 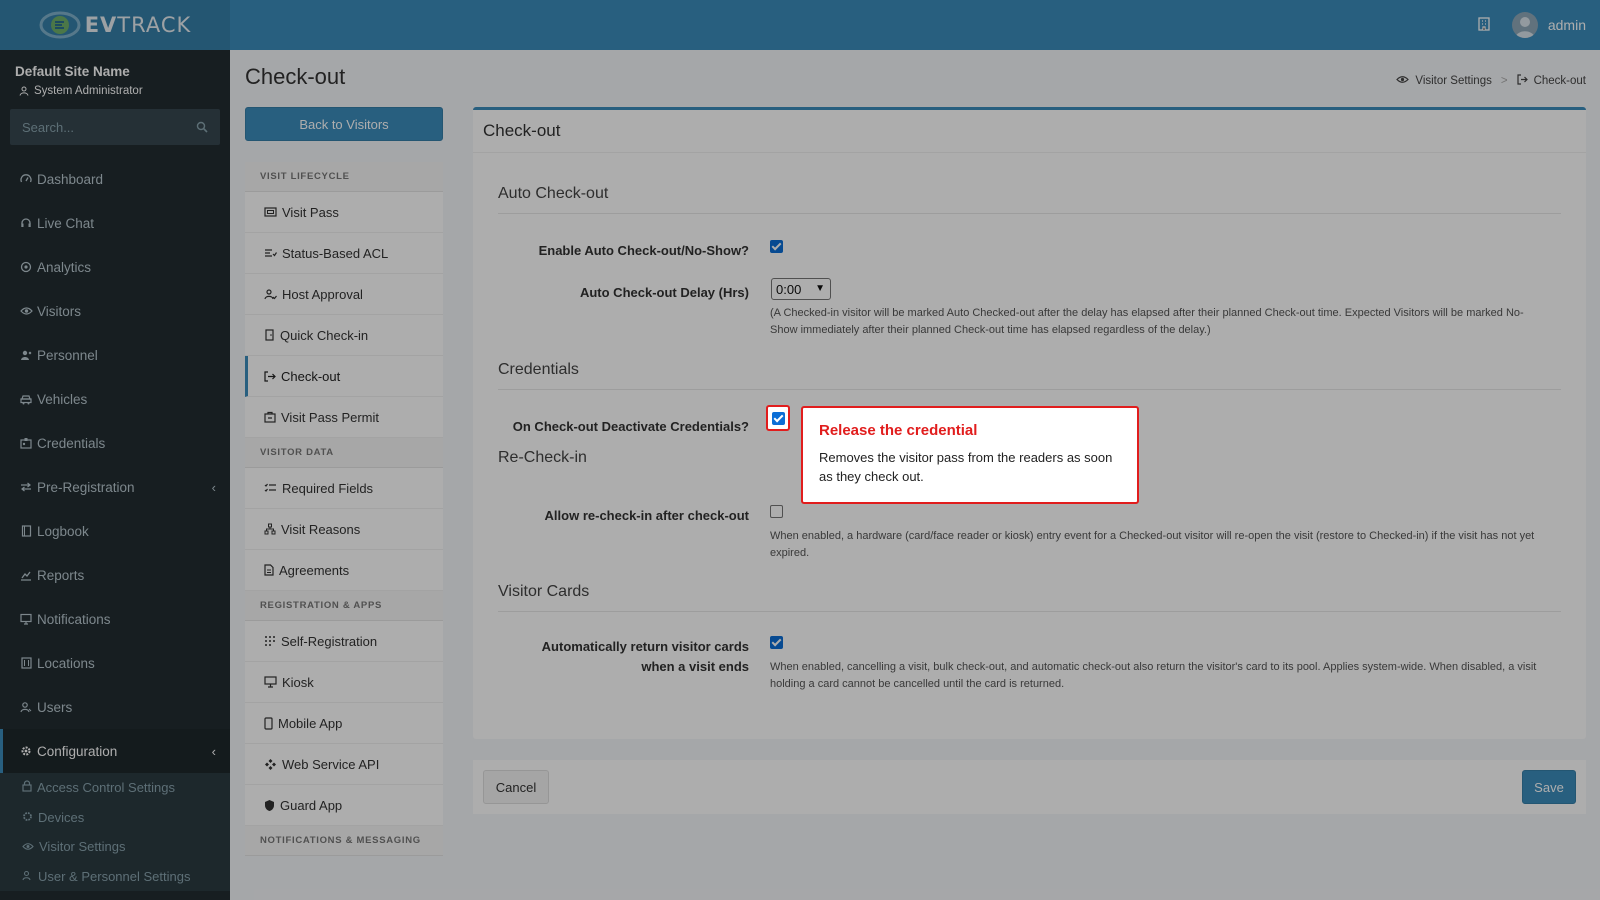 What do you see at coordinates (898, 430) in the screenshot?
I see `tooltip-title: Release the credential` at bounding box center [898, 430].